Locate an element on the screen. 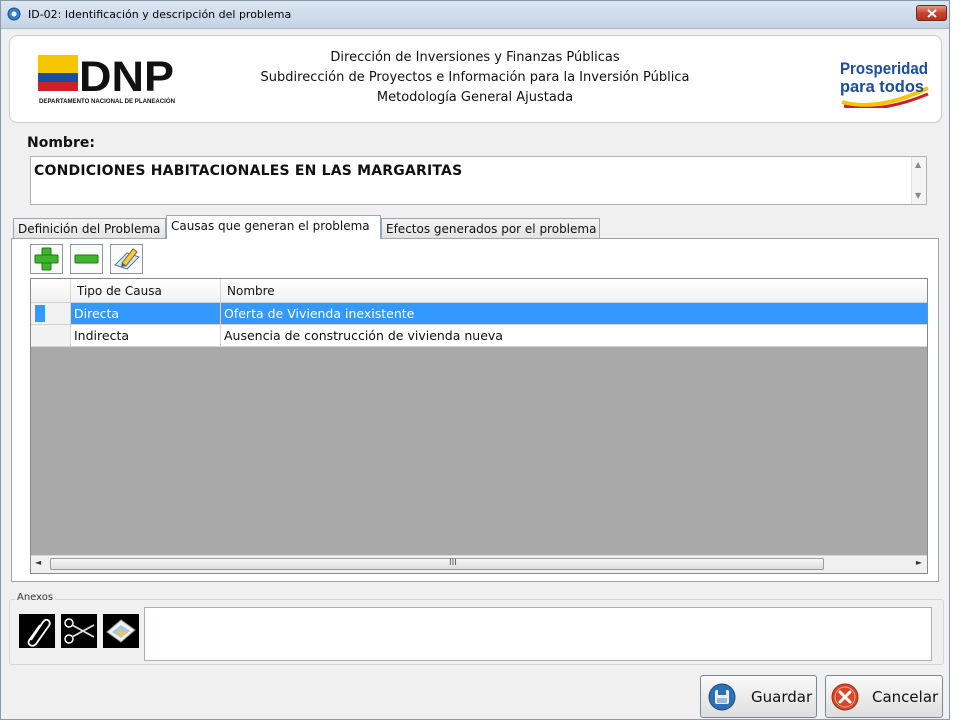 The height and width of the screenshot is (720, 960). cell-tipo: Indirecta is located at coordinates (146, 336).